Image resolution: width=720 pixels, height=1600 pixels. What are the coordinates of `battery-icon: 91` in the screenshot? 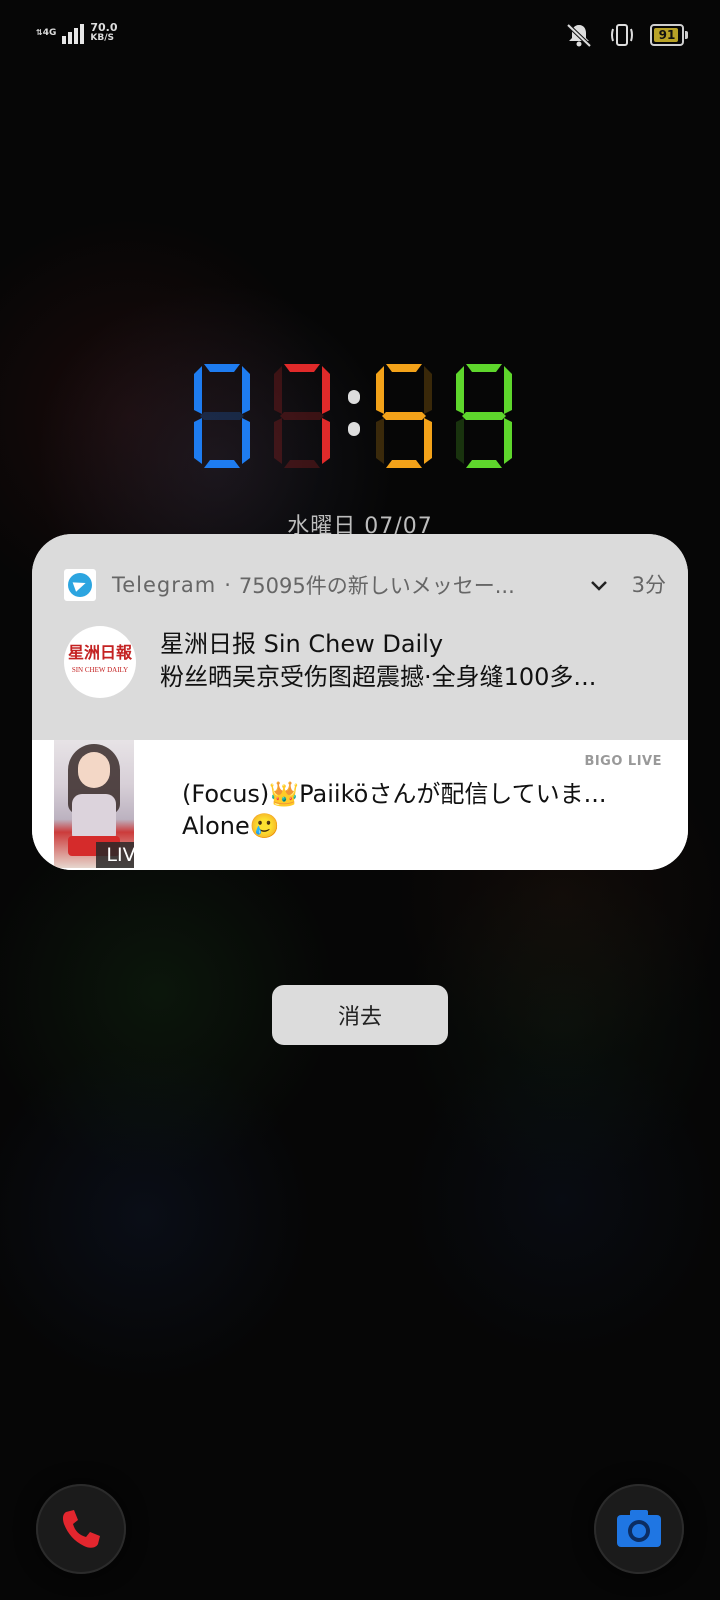 It's located at (669, 35).